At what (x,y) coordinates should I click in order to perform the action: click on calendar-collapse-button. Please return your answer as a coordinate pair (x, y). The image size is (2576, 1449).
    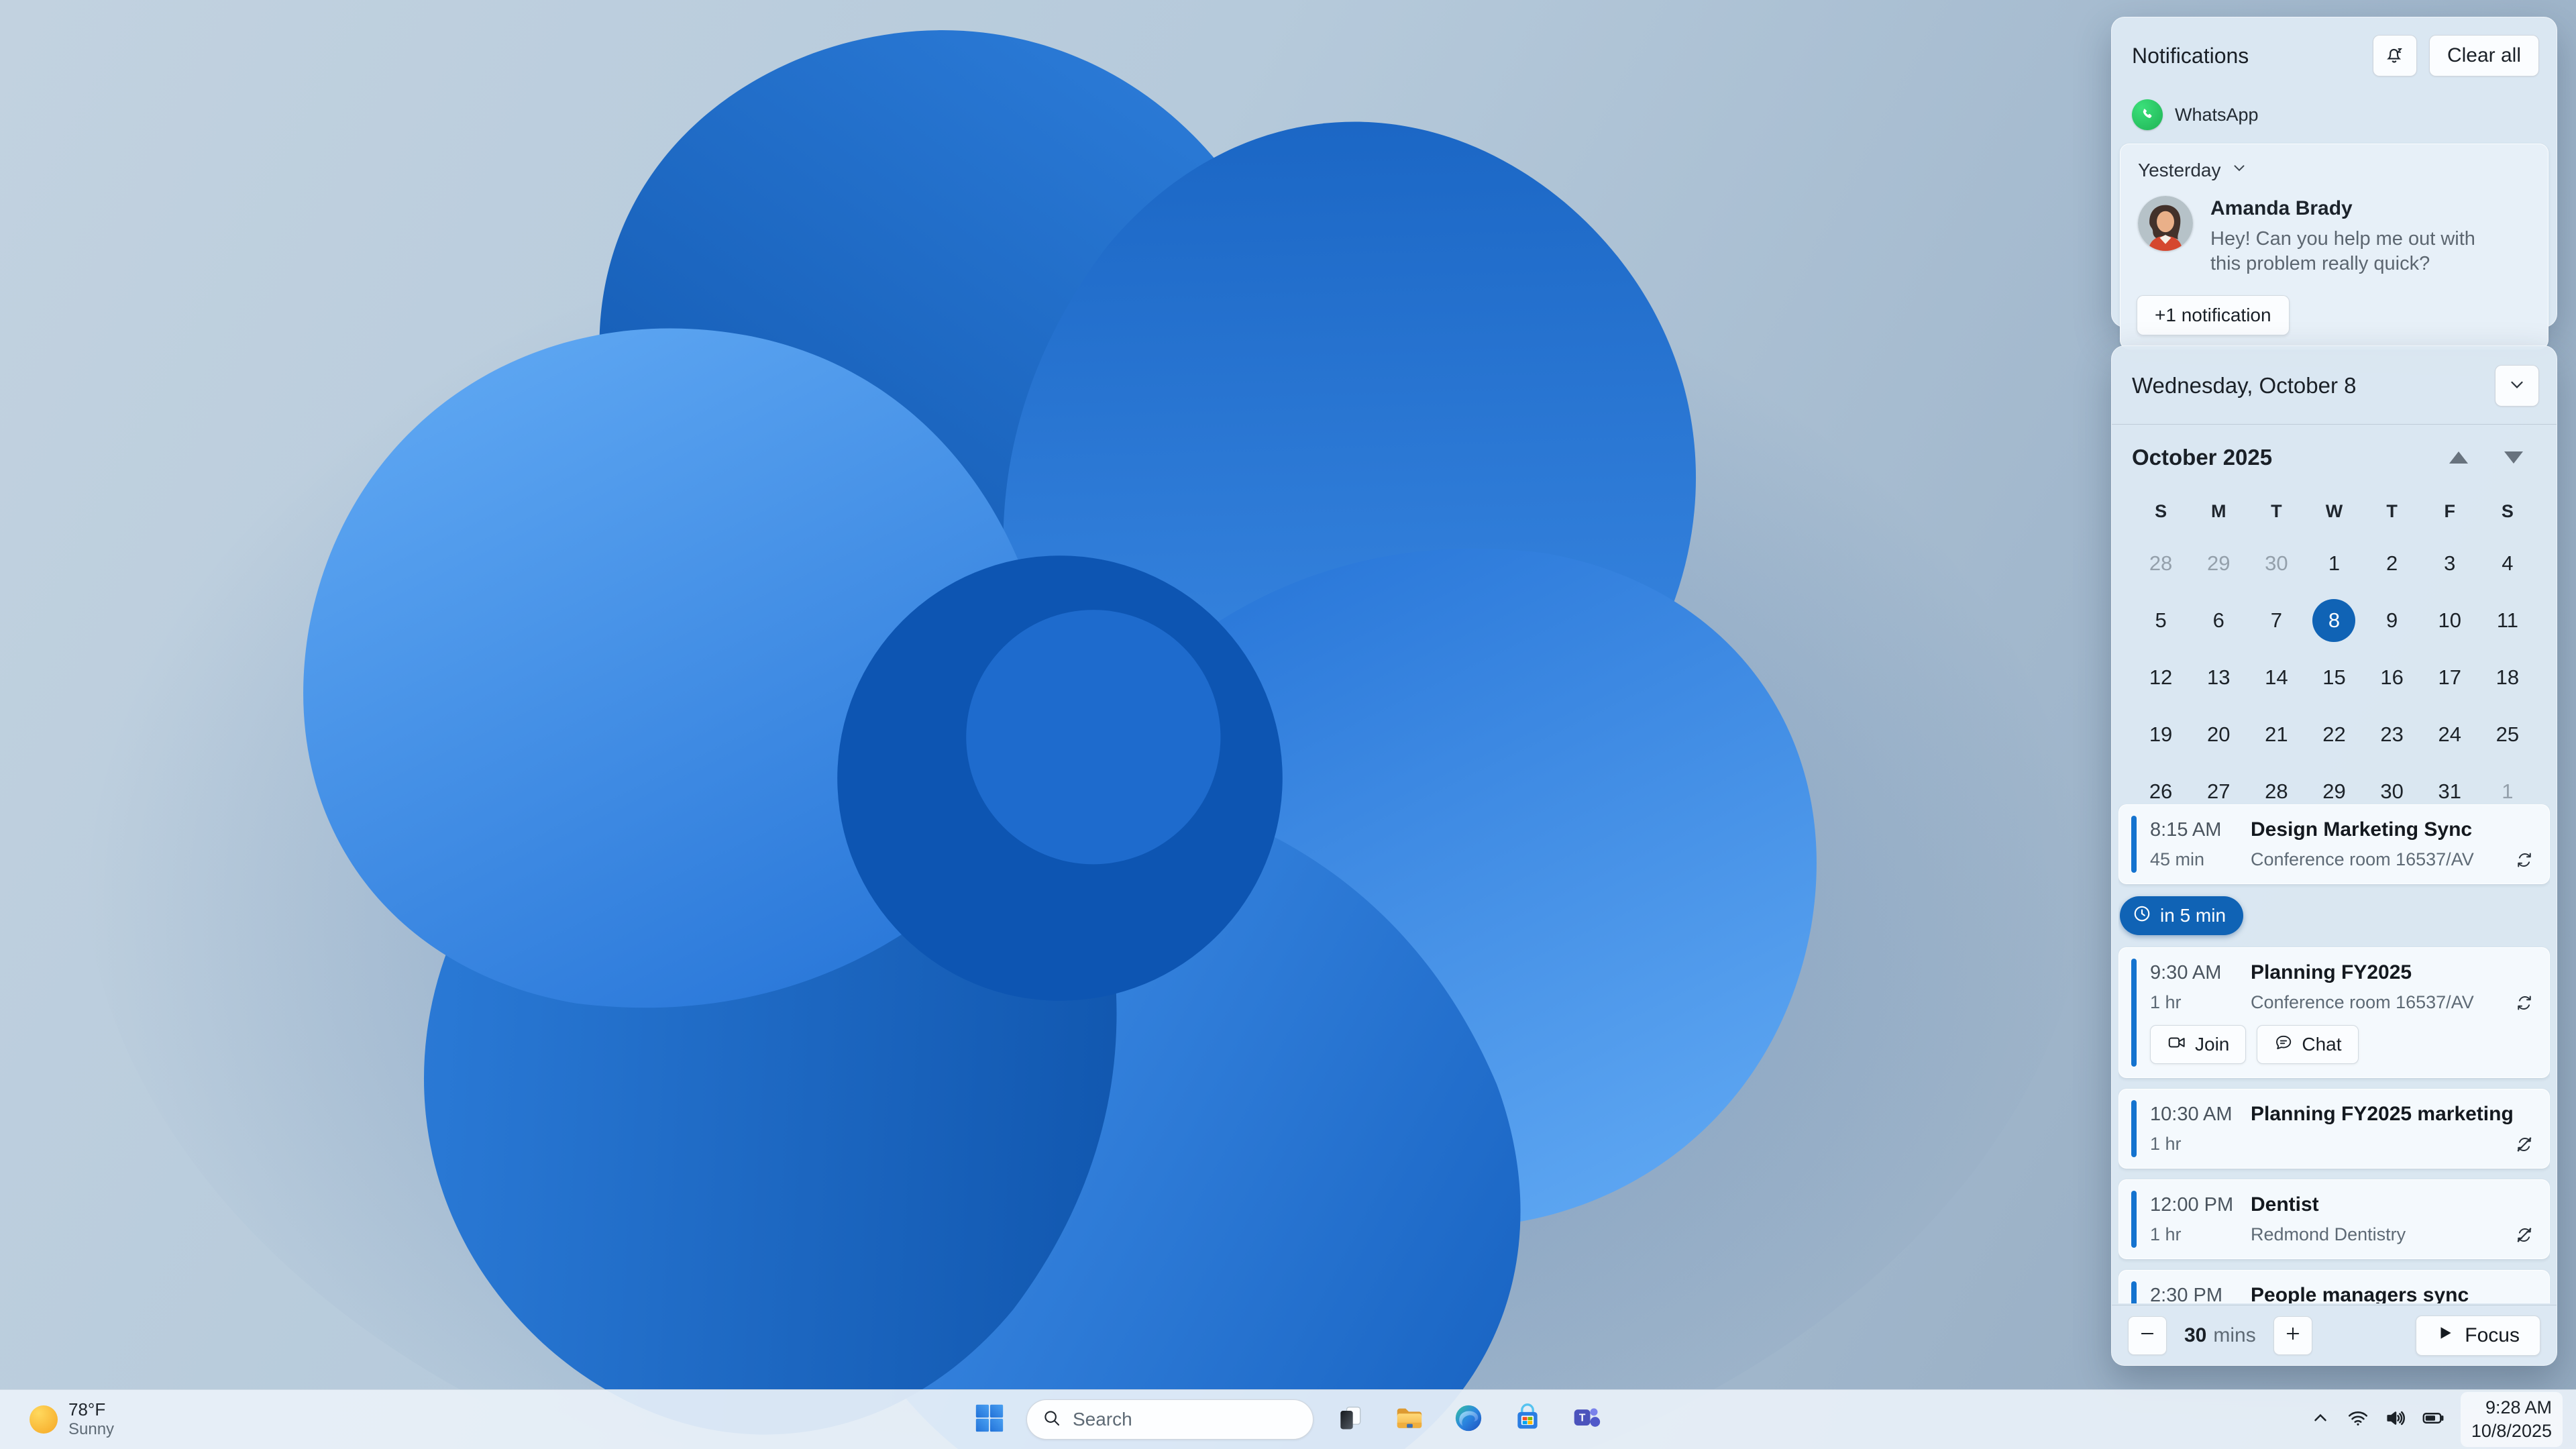
    Looking at the image, I should click on (2517, 386).